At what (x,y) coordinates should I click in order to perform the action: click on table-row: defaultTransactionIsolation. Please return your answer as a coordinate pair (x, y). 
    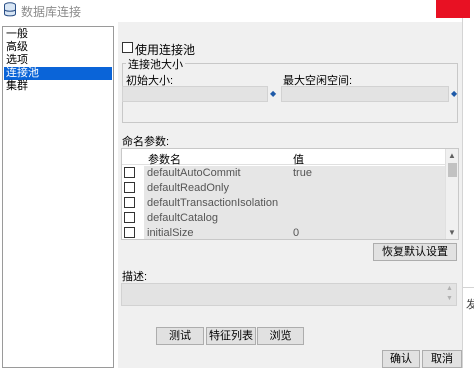
    Looking at the image, I should click on (283, 203).